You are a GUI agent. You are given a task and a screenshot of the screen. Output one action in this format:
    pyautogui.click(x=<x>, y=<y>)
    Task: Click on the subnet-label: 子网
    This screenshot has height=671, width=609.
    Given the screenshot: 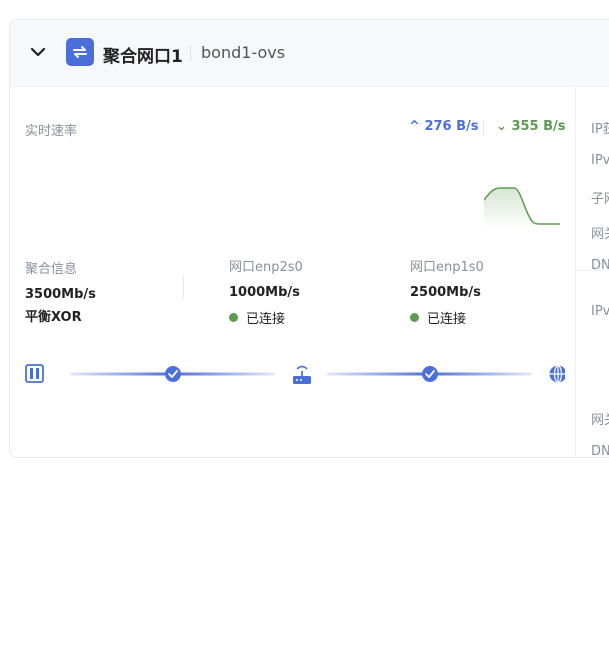 What is the action you would take?
    pyautogui.click(x=600, y=199)
    